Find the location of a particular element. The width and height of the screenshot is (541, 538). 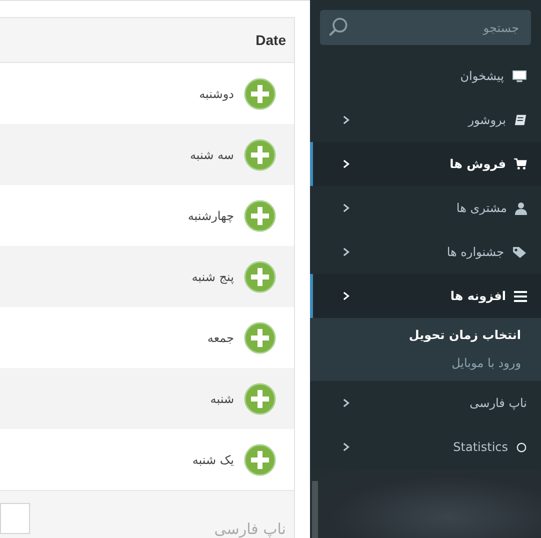

monitor-icon is located at coordinates (519, 76).